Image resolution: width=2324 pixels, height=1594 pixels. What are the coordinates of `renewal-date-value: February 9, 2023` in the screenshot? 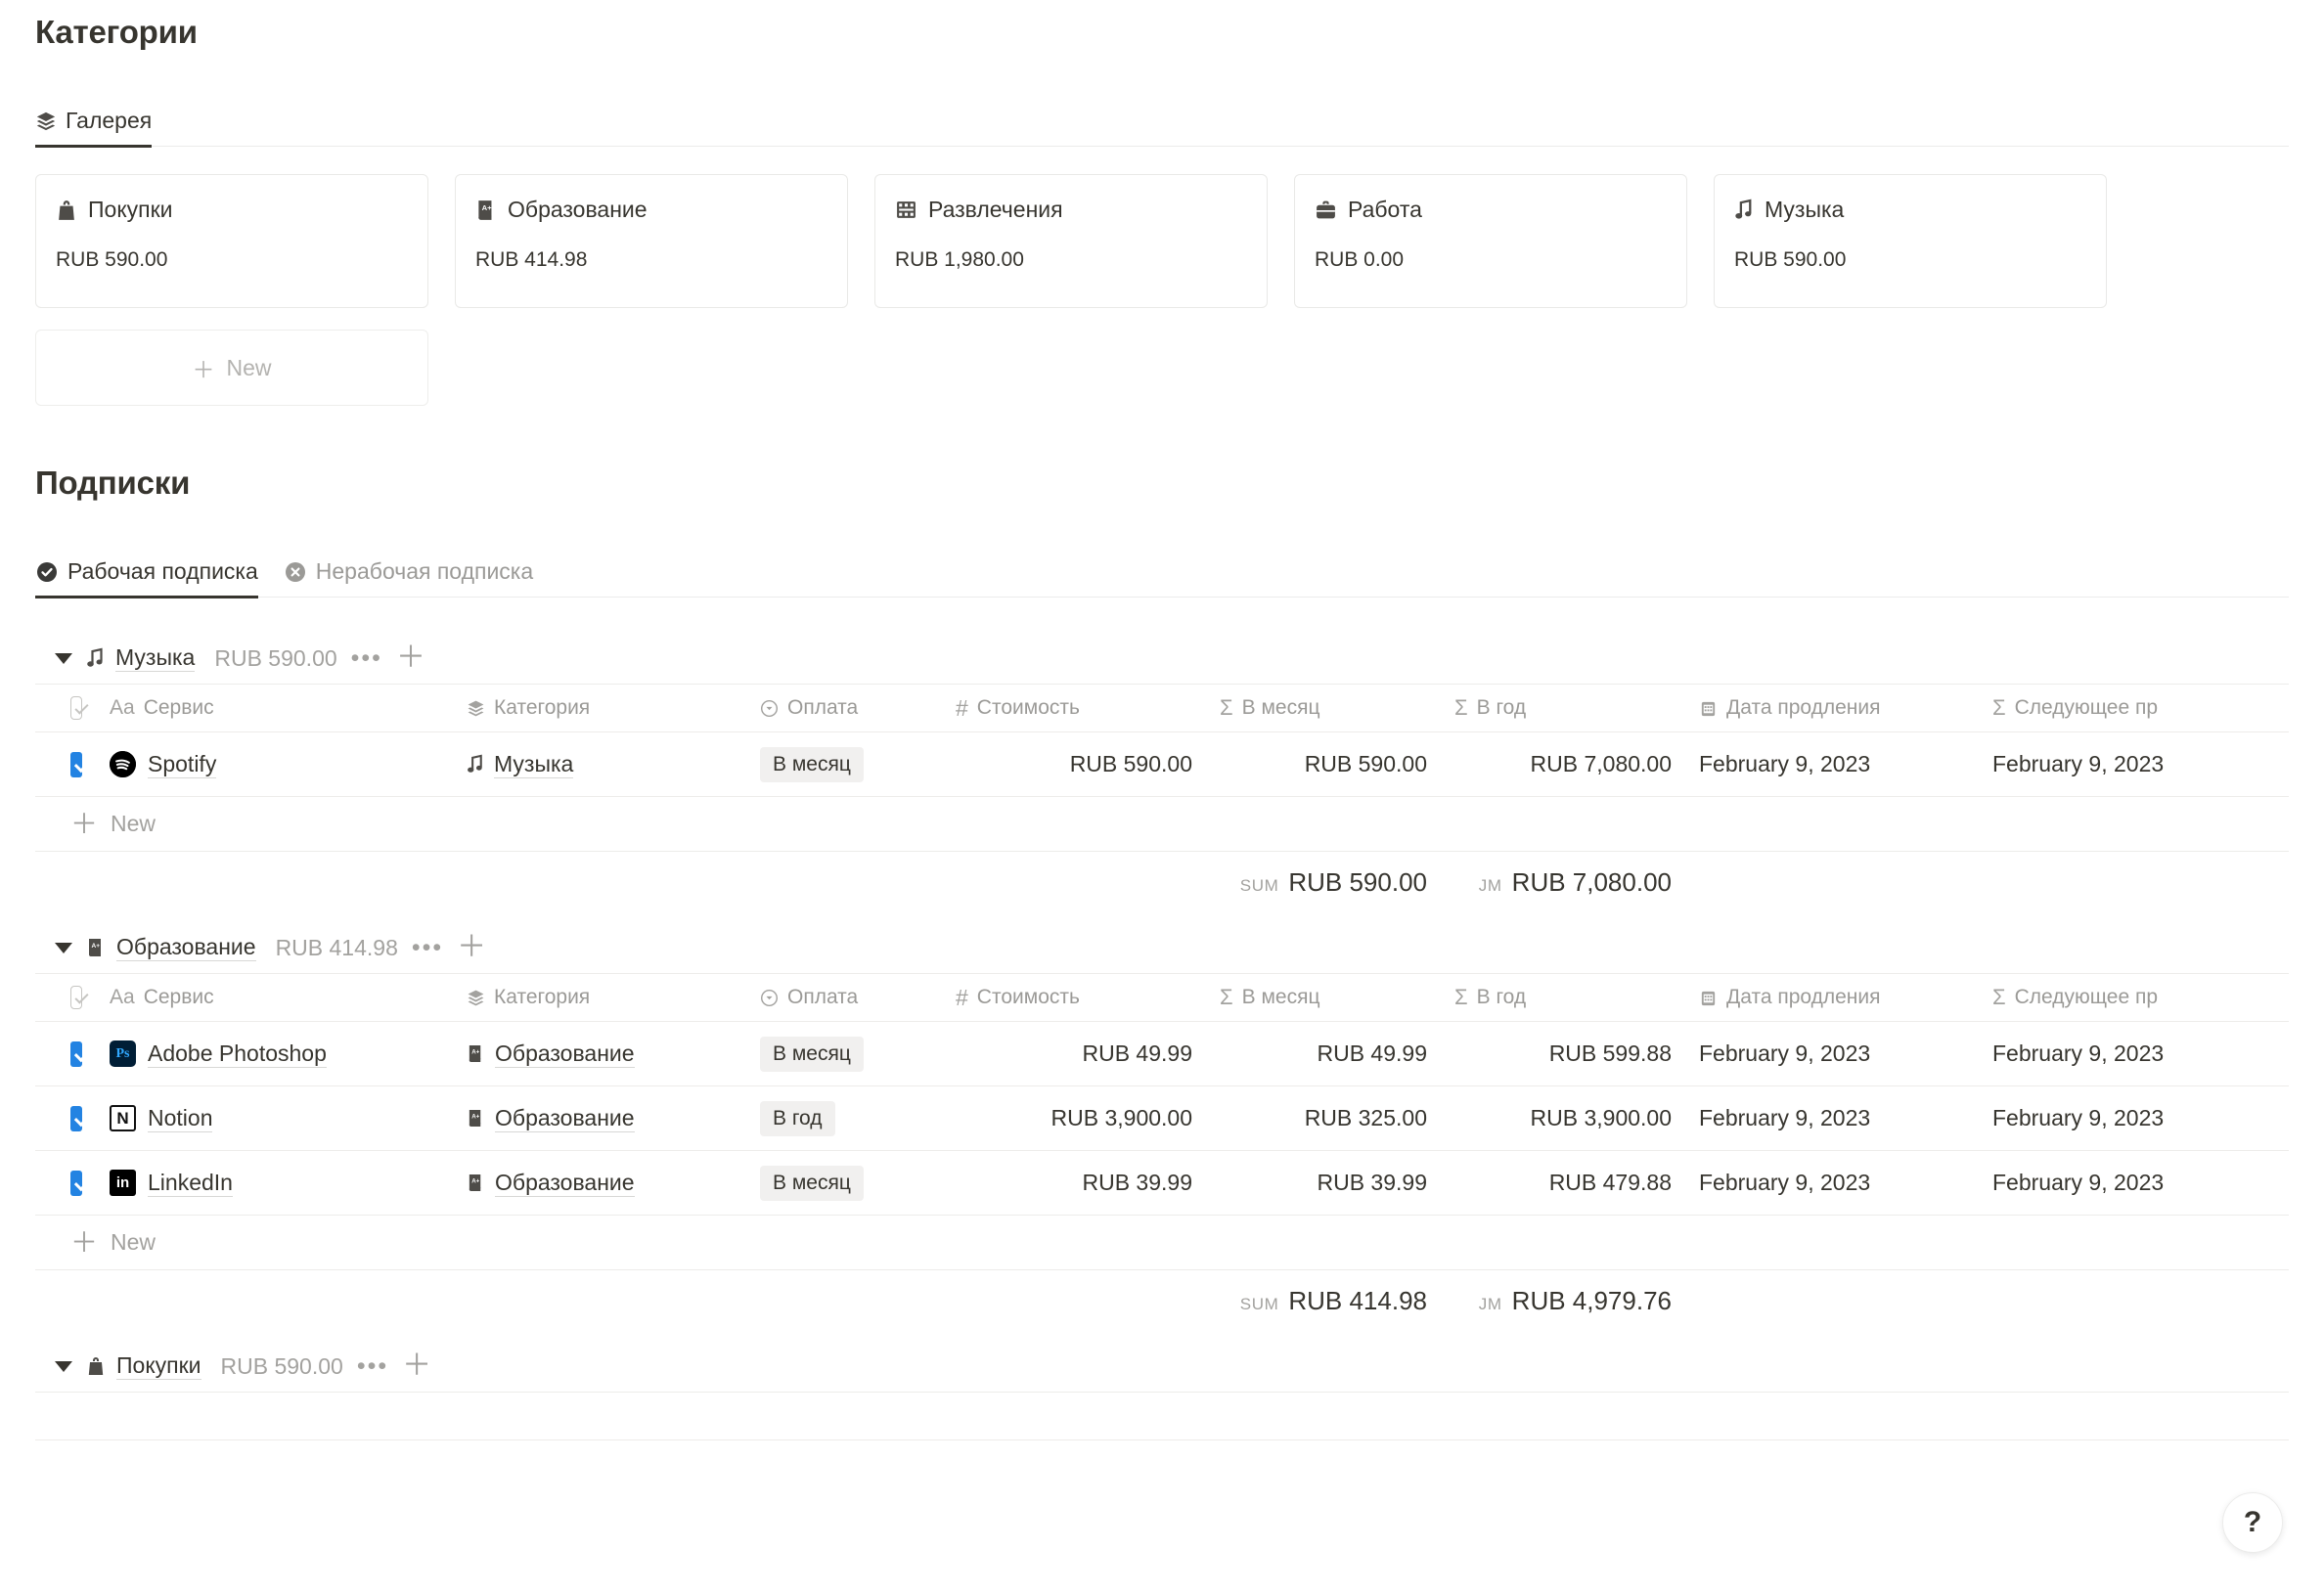 It's located at (1785, 1117).